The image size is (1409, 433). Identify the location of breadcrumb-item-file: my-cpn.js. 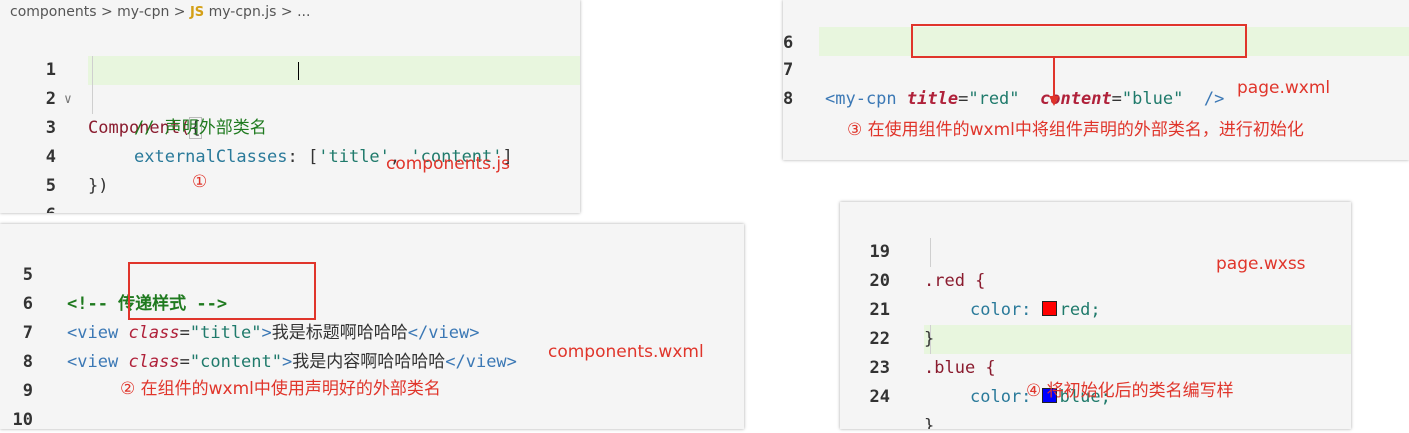
(243, 12).